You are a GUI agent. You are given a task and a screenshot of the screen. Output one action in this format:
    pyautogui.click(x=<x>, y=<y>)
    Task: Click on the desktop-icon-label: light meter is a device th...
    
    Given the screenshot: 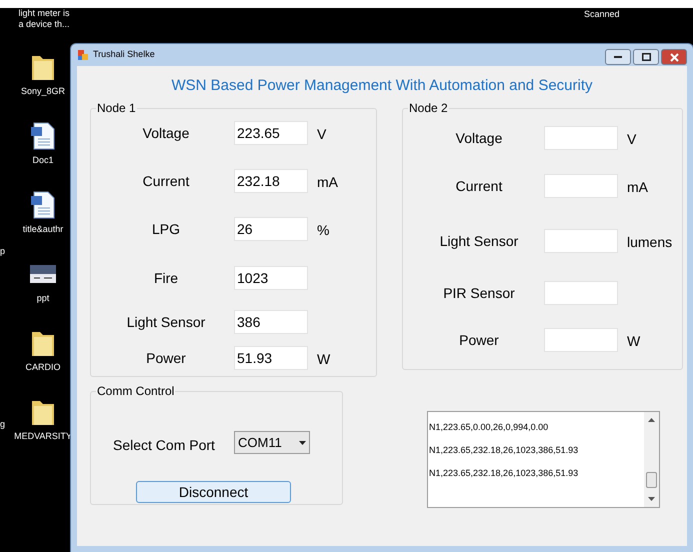 What is the action you would take?
    pyautogui.click(x=44, y=19)
    